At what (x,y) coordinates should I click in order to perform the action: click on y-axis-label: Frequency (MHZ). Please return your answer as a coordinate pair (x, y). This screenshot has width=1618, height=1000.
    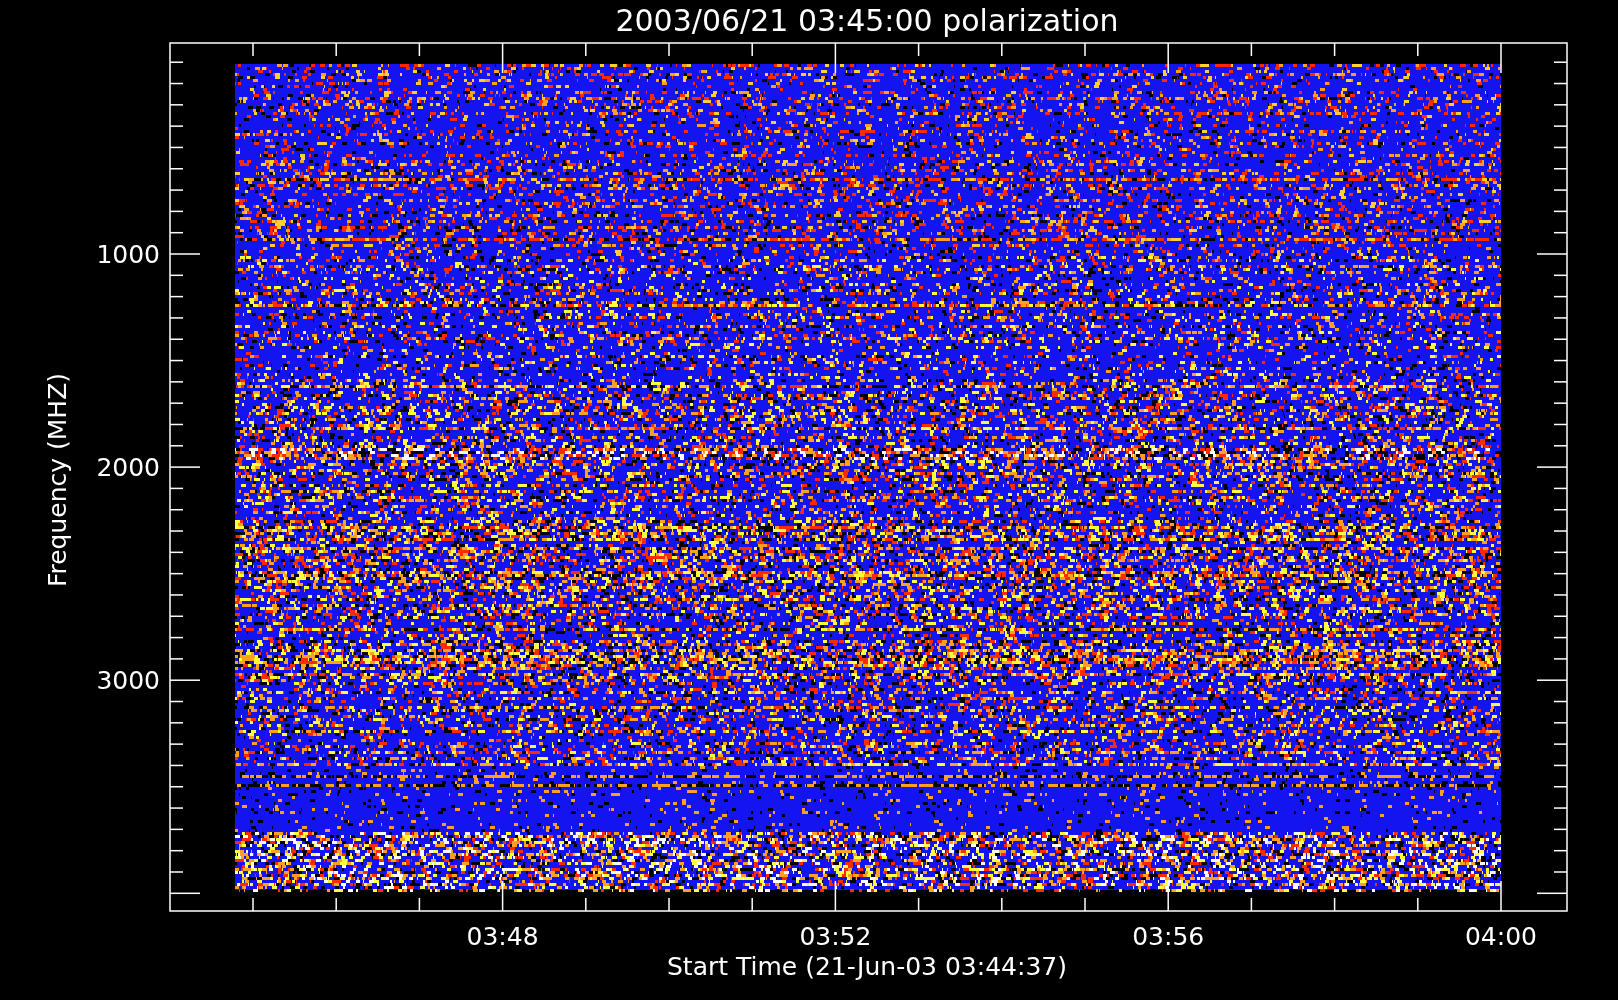
    Looking at the image, I should click on (57, 480).